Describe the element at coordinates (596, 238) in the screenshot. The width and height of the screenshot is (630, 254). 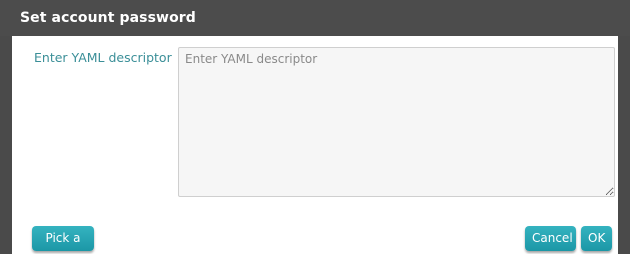
I see `ok-button: OK` at that location.